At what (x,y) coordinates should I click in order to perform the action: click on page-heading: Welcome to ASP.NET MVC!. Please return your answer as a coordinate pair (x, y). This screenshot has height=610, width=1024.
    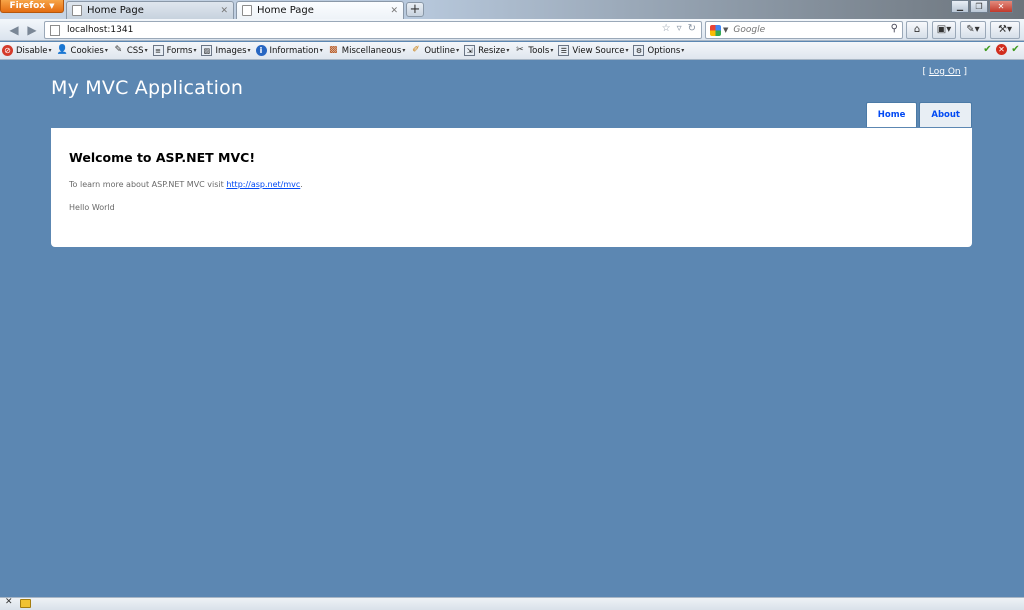
    Looking at the image, I should click on (162, 157).